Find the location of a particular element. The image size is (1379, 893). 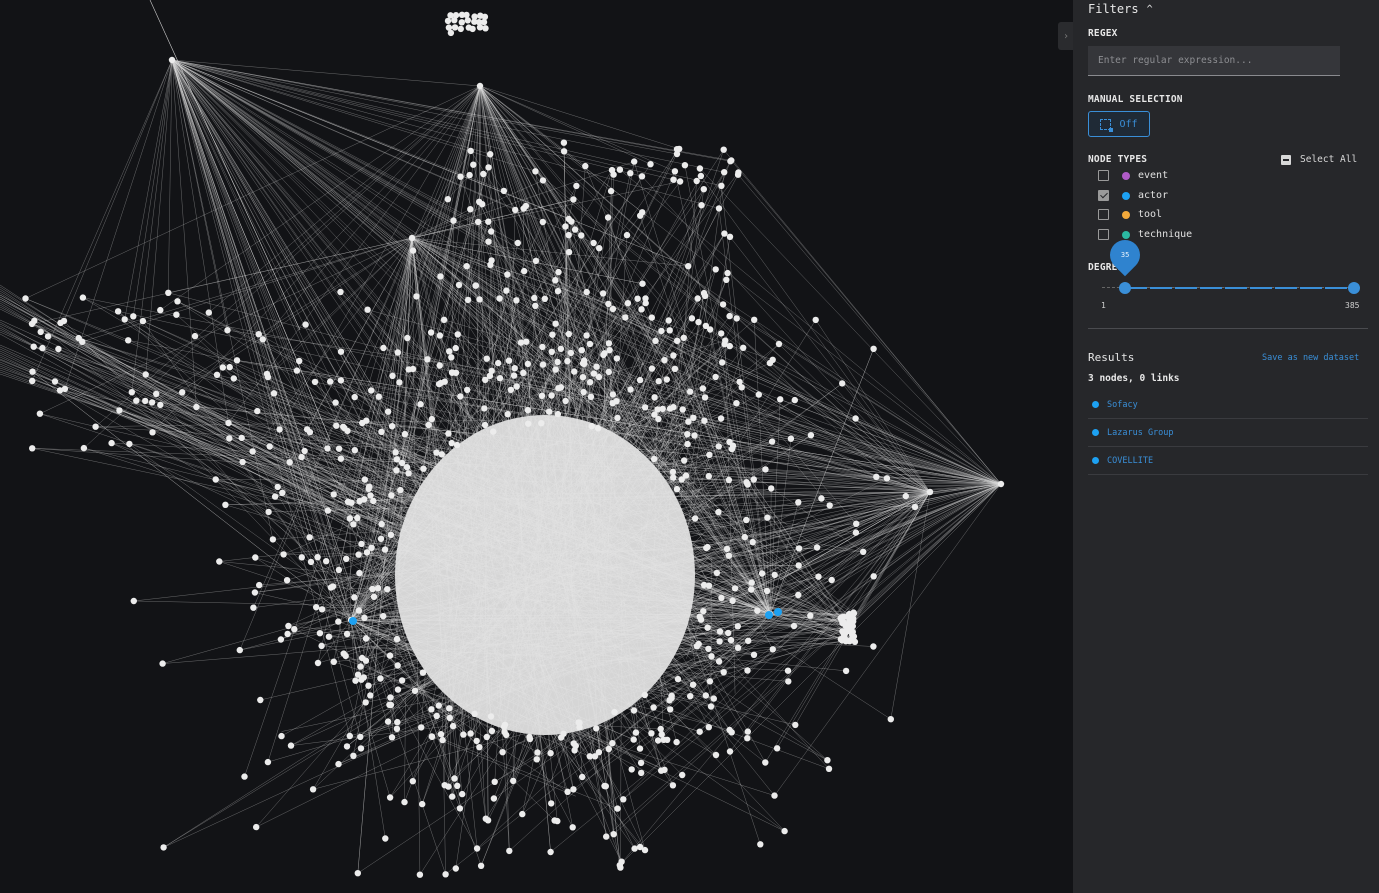

degree-range-slider: 35 1 385 is located at coordinates (1228, 276).